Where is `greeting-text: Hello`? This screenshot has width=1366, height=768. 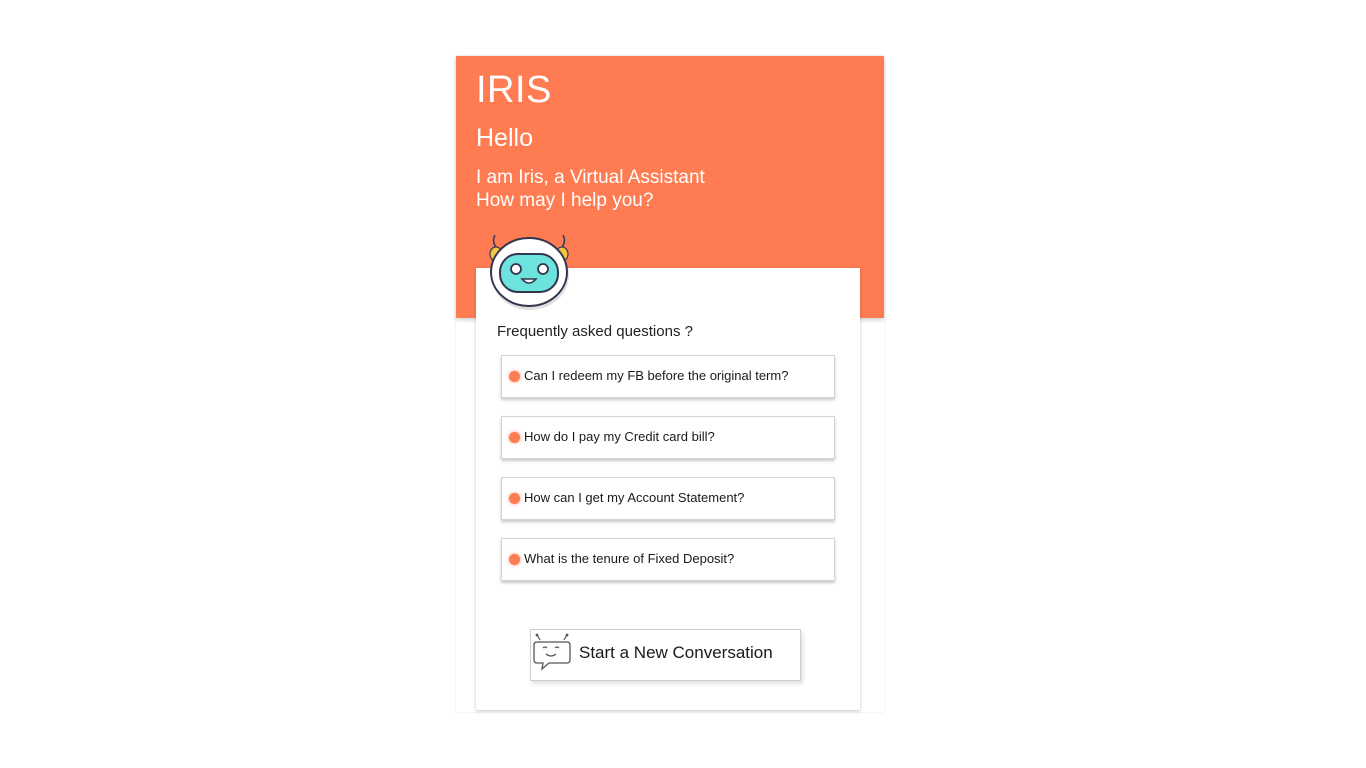 greeting-text: Hello is located at coordinates (504, 138).